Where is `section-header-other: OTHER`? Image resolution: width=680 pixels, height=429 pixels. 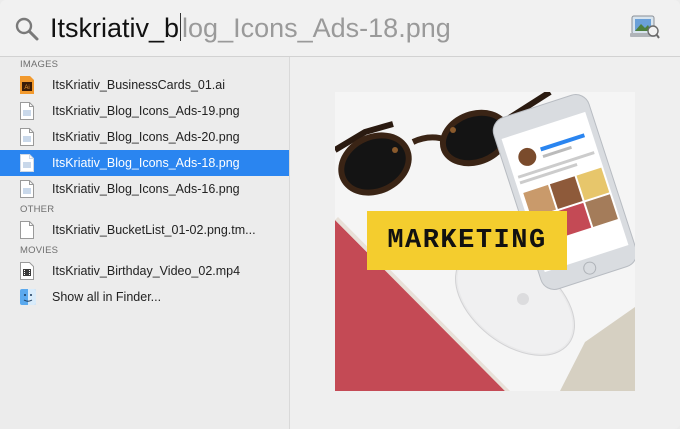
section-header-other: OTHER is located at coordinates (37, 209).